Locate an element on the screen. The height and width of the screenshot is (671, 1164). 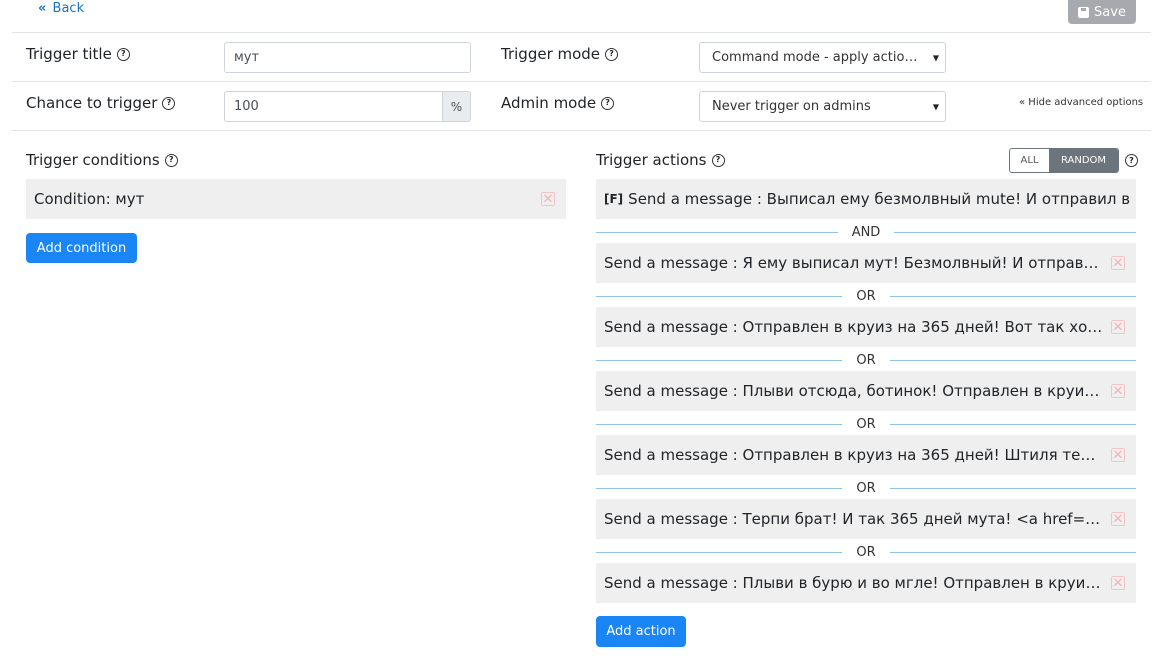
save-button: Save is located at coordinates (1102, 12).